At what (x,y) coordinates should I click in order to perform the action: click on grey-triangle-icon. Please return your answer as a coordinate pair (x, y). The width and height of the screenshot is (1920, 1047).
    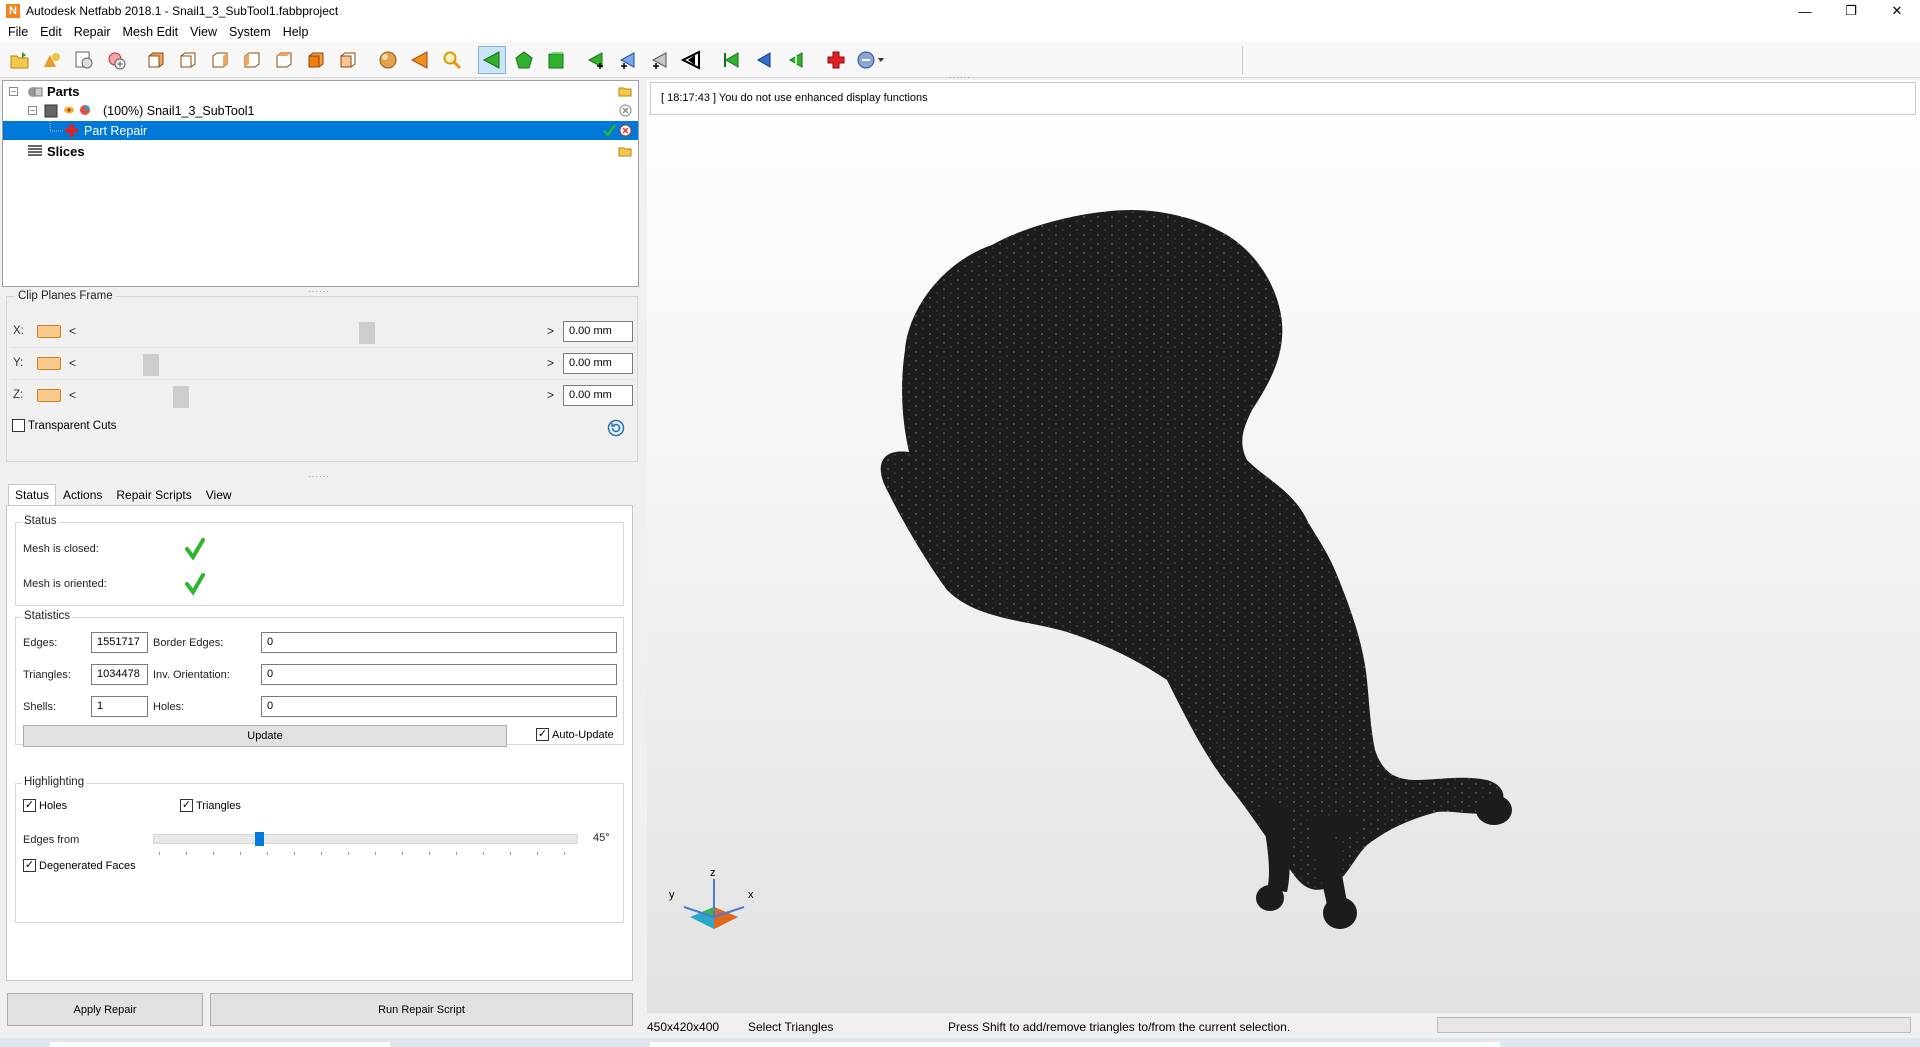
    Looking at the image, I should click on (660, 60).